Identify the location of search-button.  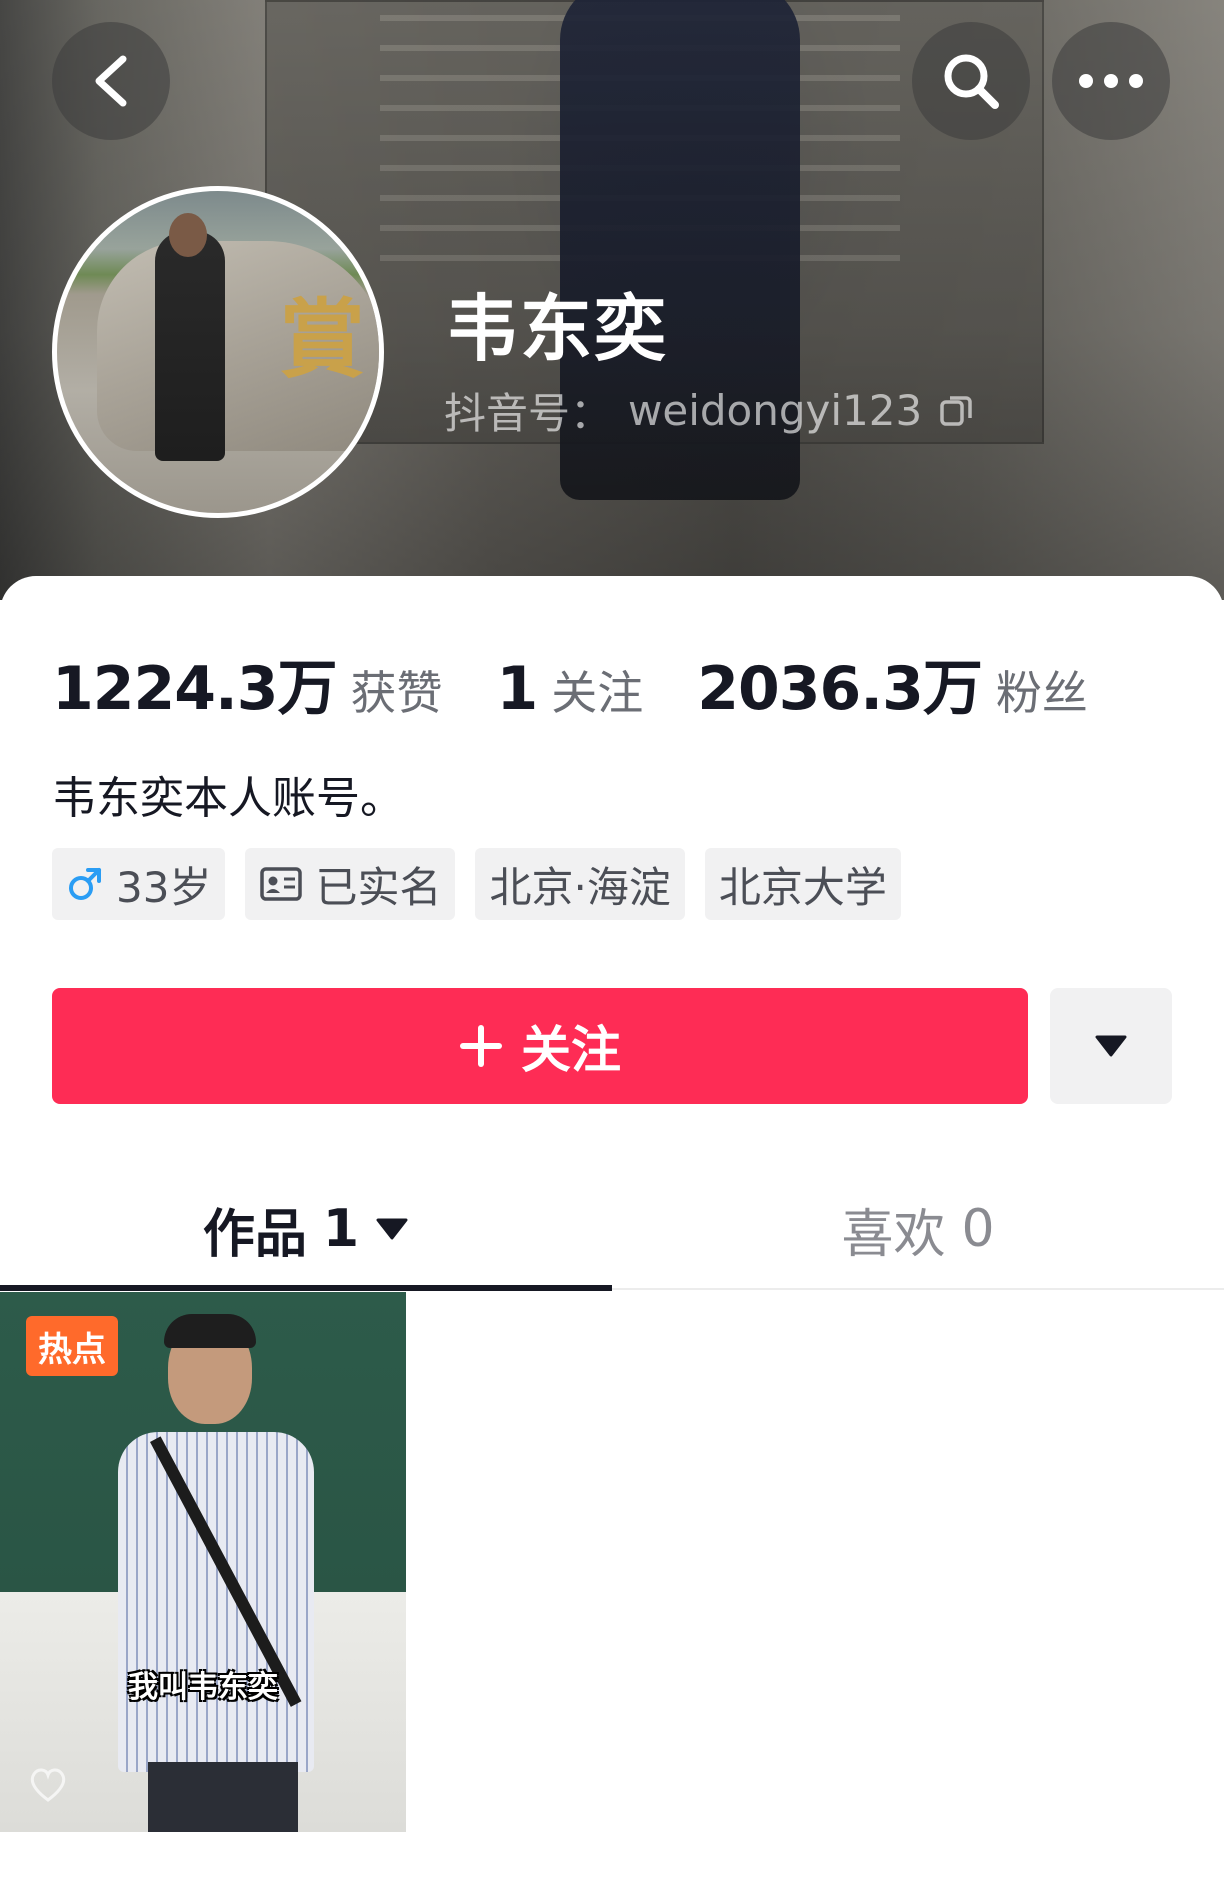
(971, 81).